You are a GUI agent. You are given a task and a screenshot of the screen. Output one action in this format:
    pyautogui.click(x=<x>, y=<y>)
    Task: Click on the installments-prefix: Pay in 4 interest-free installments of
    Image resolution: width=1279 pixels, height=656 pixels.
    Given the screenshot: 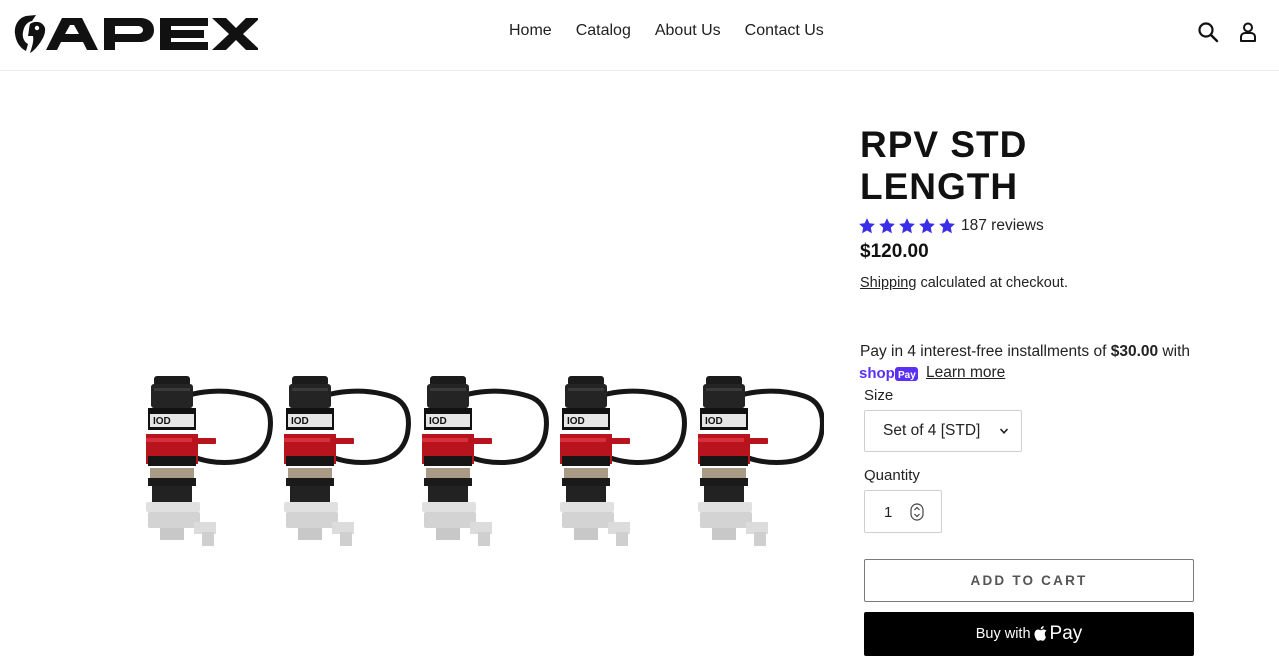 What is the action you would take?
    pyautogui.click(x=985, y=351)
    